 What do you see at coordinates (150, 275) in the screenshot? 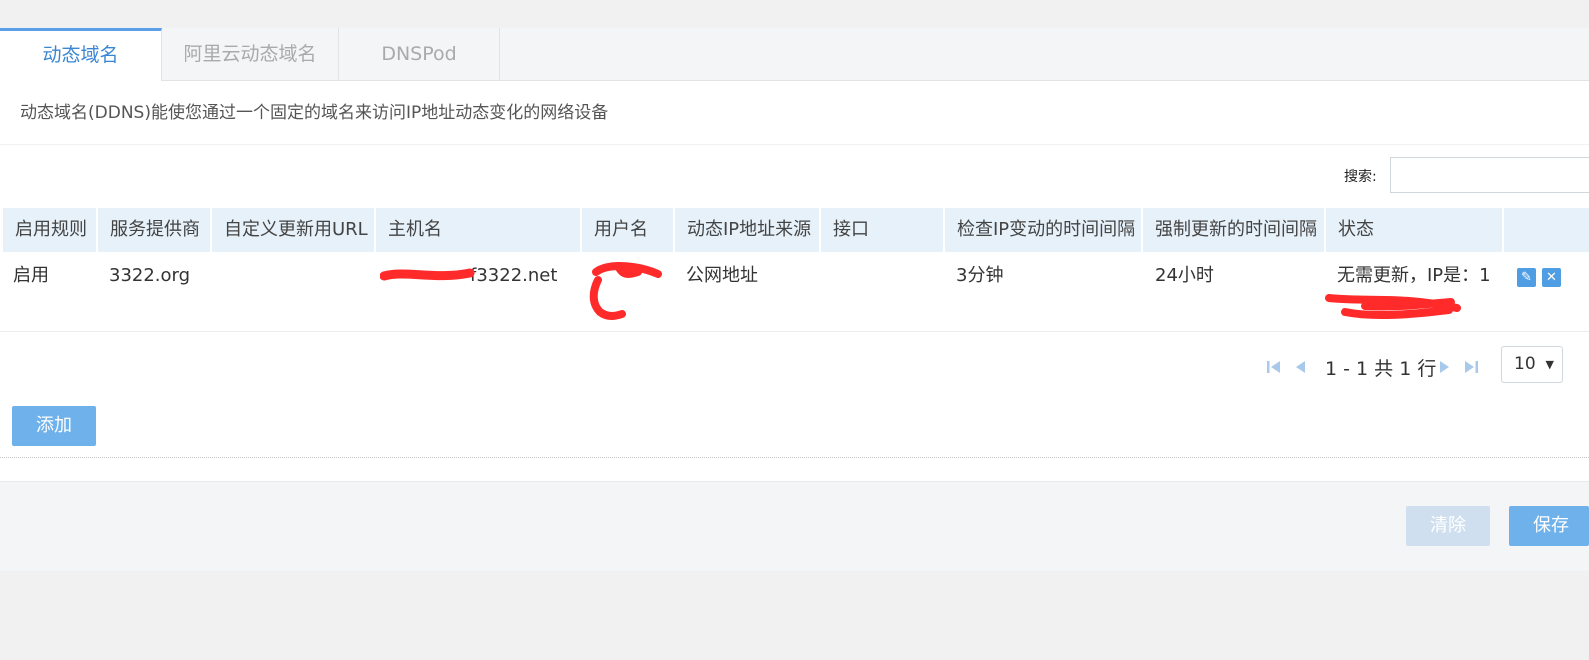
I see `cell-provider: 3322.org` at bounding box center [150, 275].